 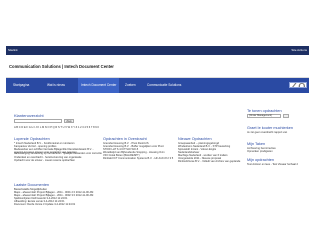 I want to click on page-heading: Klantenoverzicht, so click(x=29, y=115).